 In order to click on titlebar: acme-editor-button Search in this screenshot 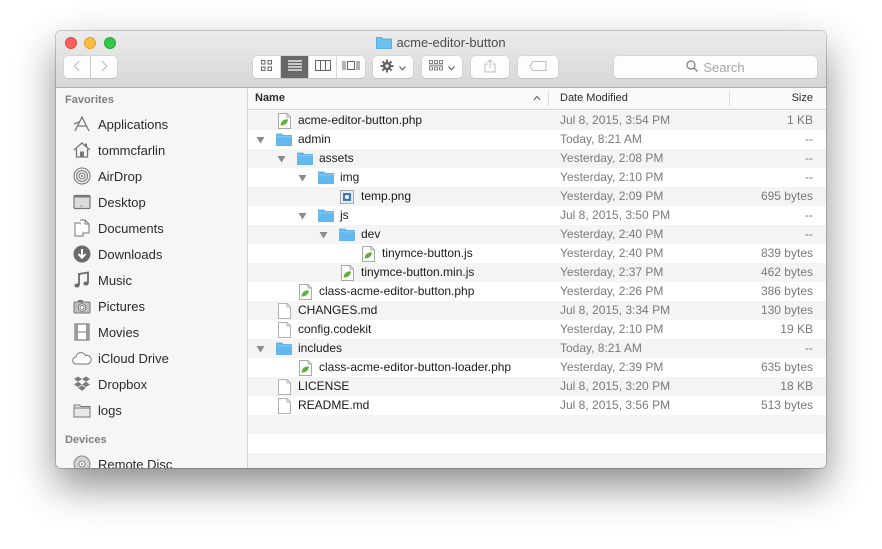, I will do `click(441, 59)`.